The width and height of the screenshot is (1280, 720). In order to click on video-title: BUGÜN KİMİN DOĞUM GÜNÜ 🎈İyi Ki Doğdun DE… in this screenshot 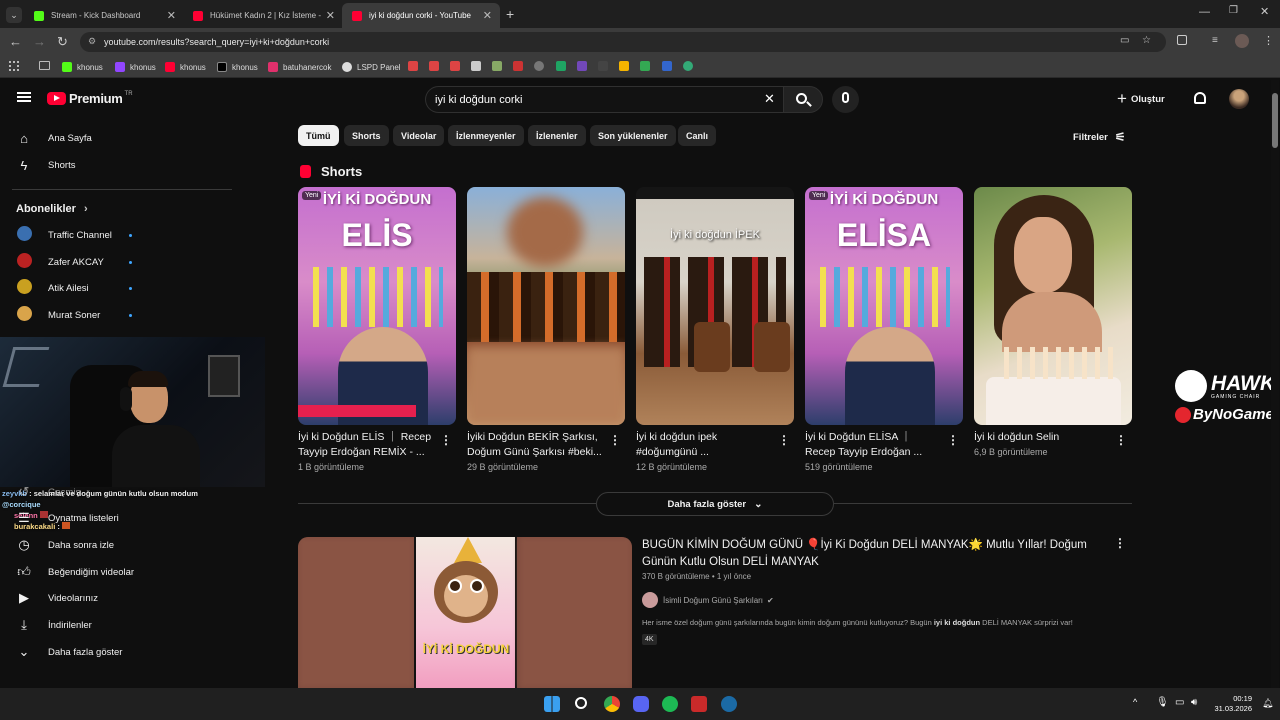, I will do `click(872, 554)`.